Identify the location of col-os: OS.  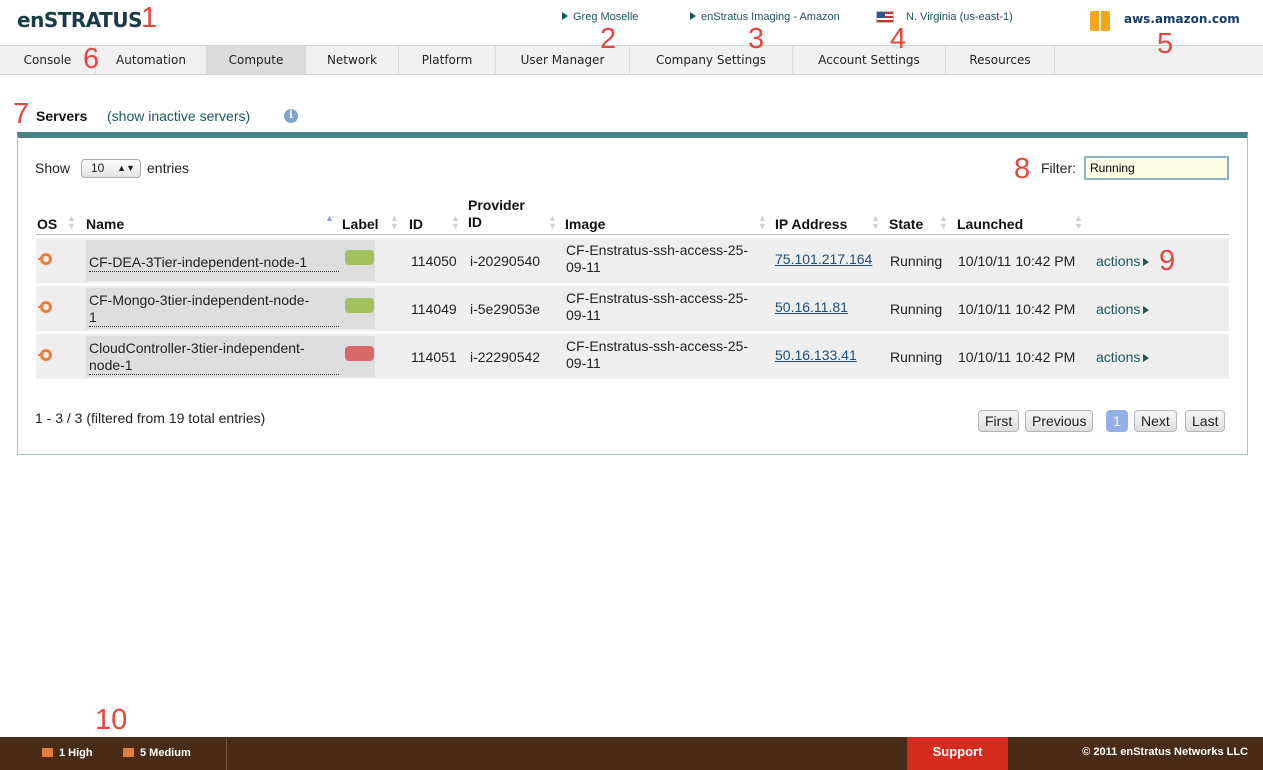
(47, 224).